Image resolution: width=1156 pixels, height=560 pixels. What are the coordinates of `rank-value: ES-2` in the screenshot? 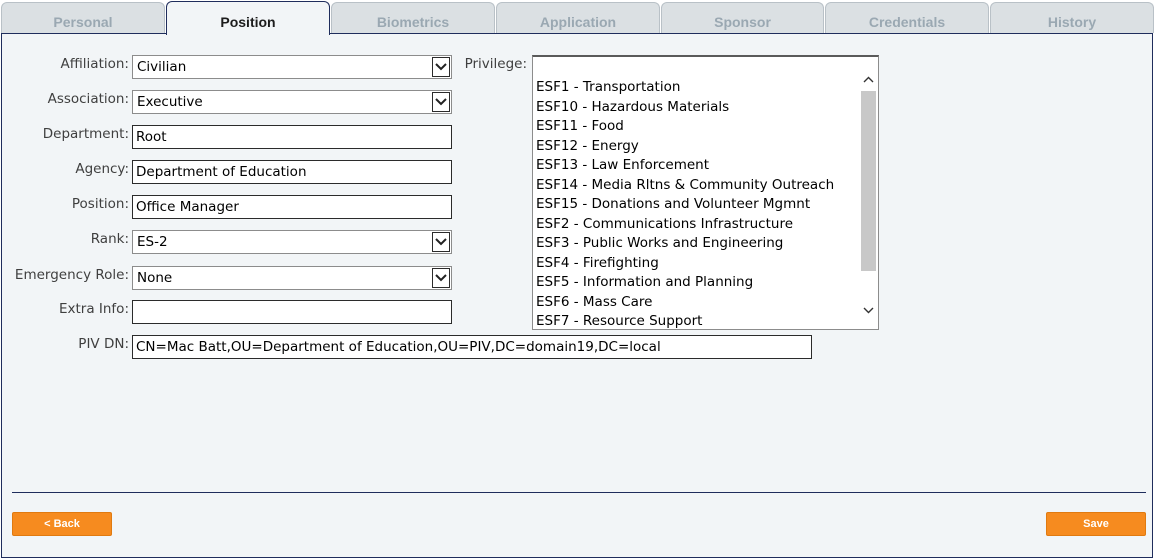 It's located at (152, 242).